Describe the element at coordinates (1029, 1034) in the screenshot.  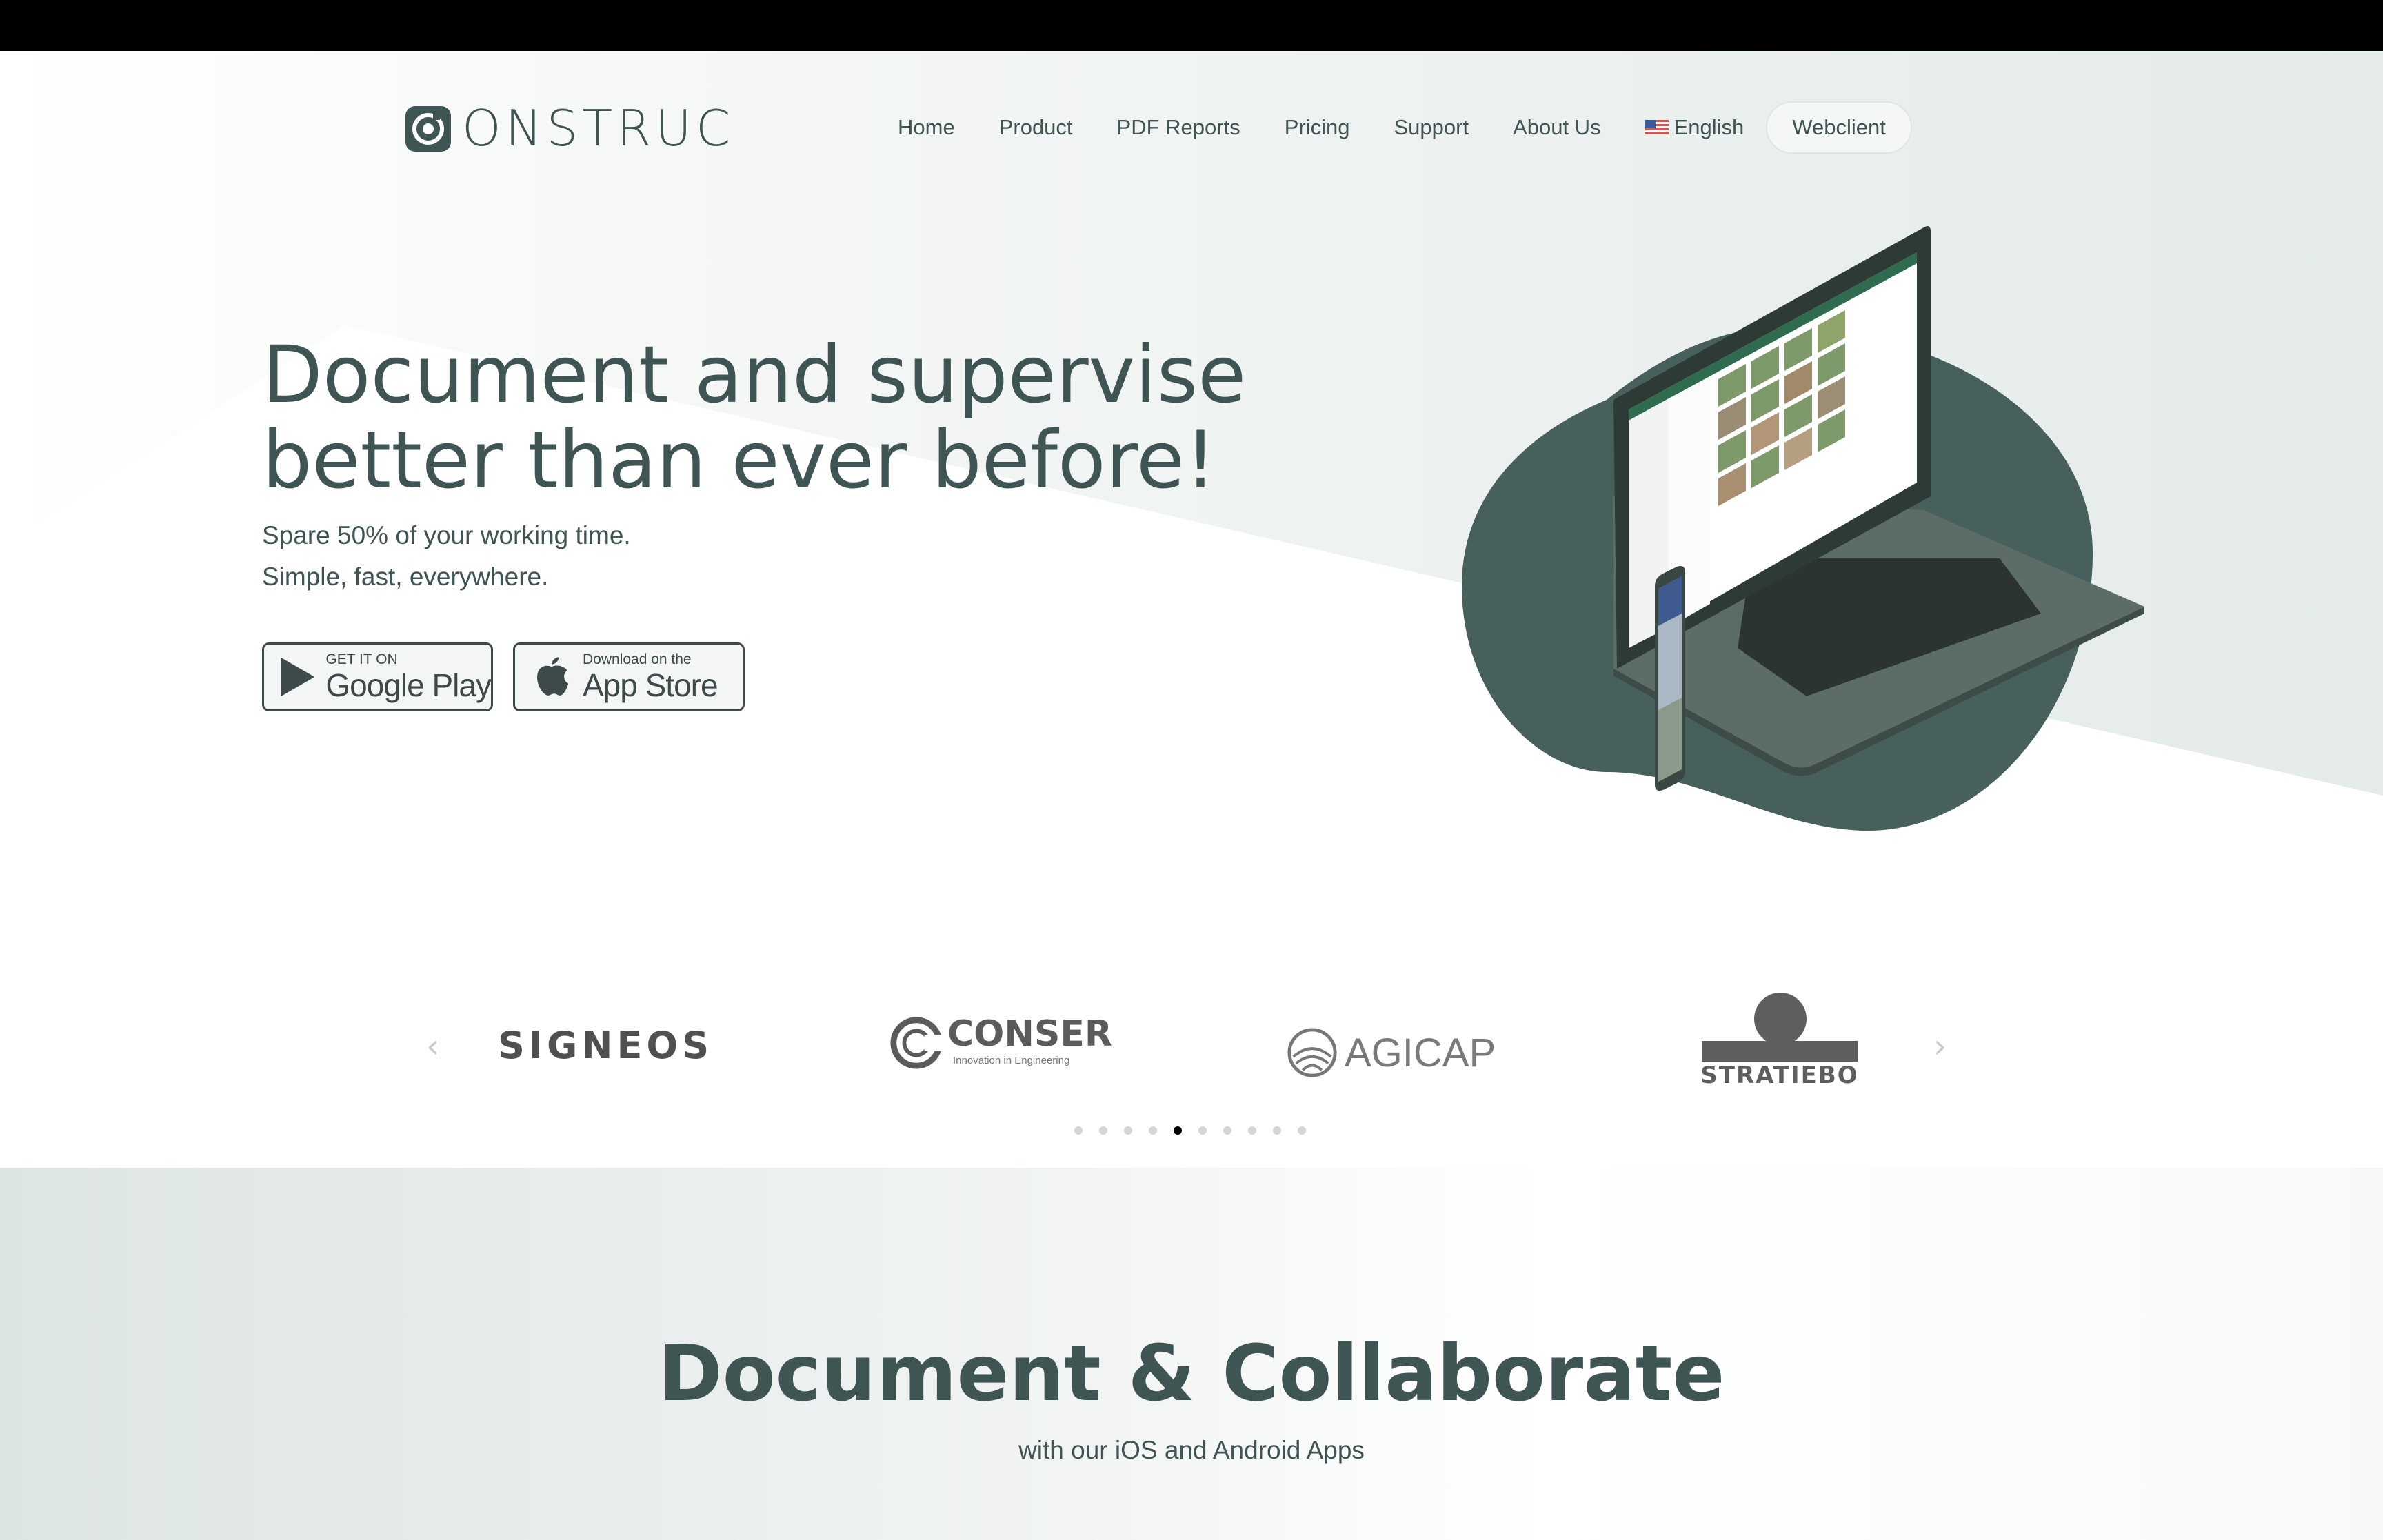
I see `partner-conser-name: CONSER` at that location.